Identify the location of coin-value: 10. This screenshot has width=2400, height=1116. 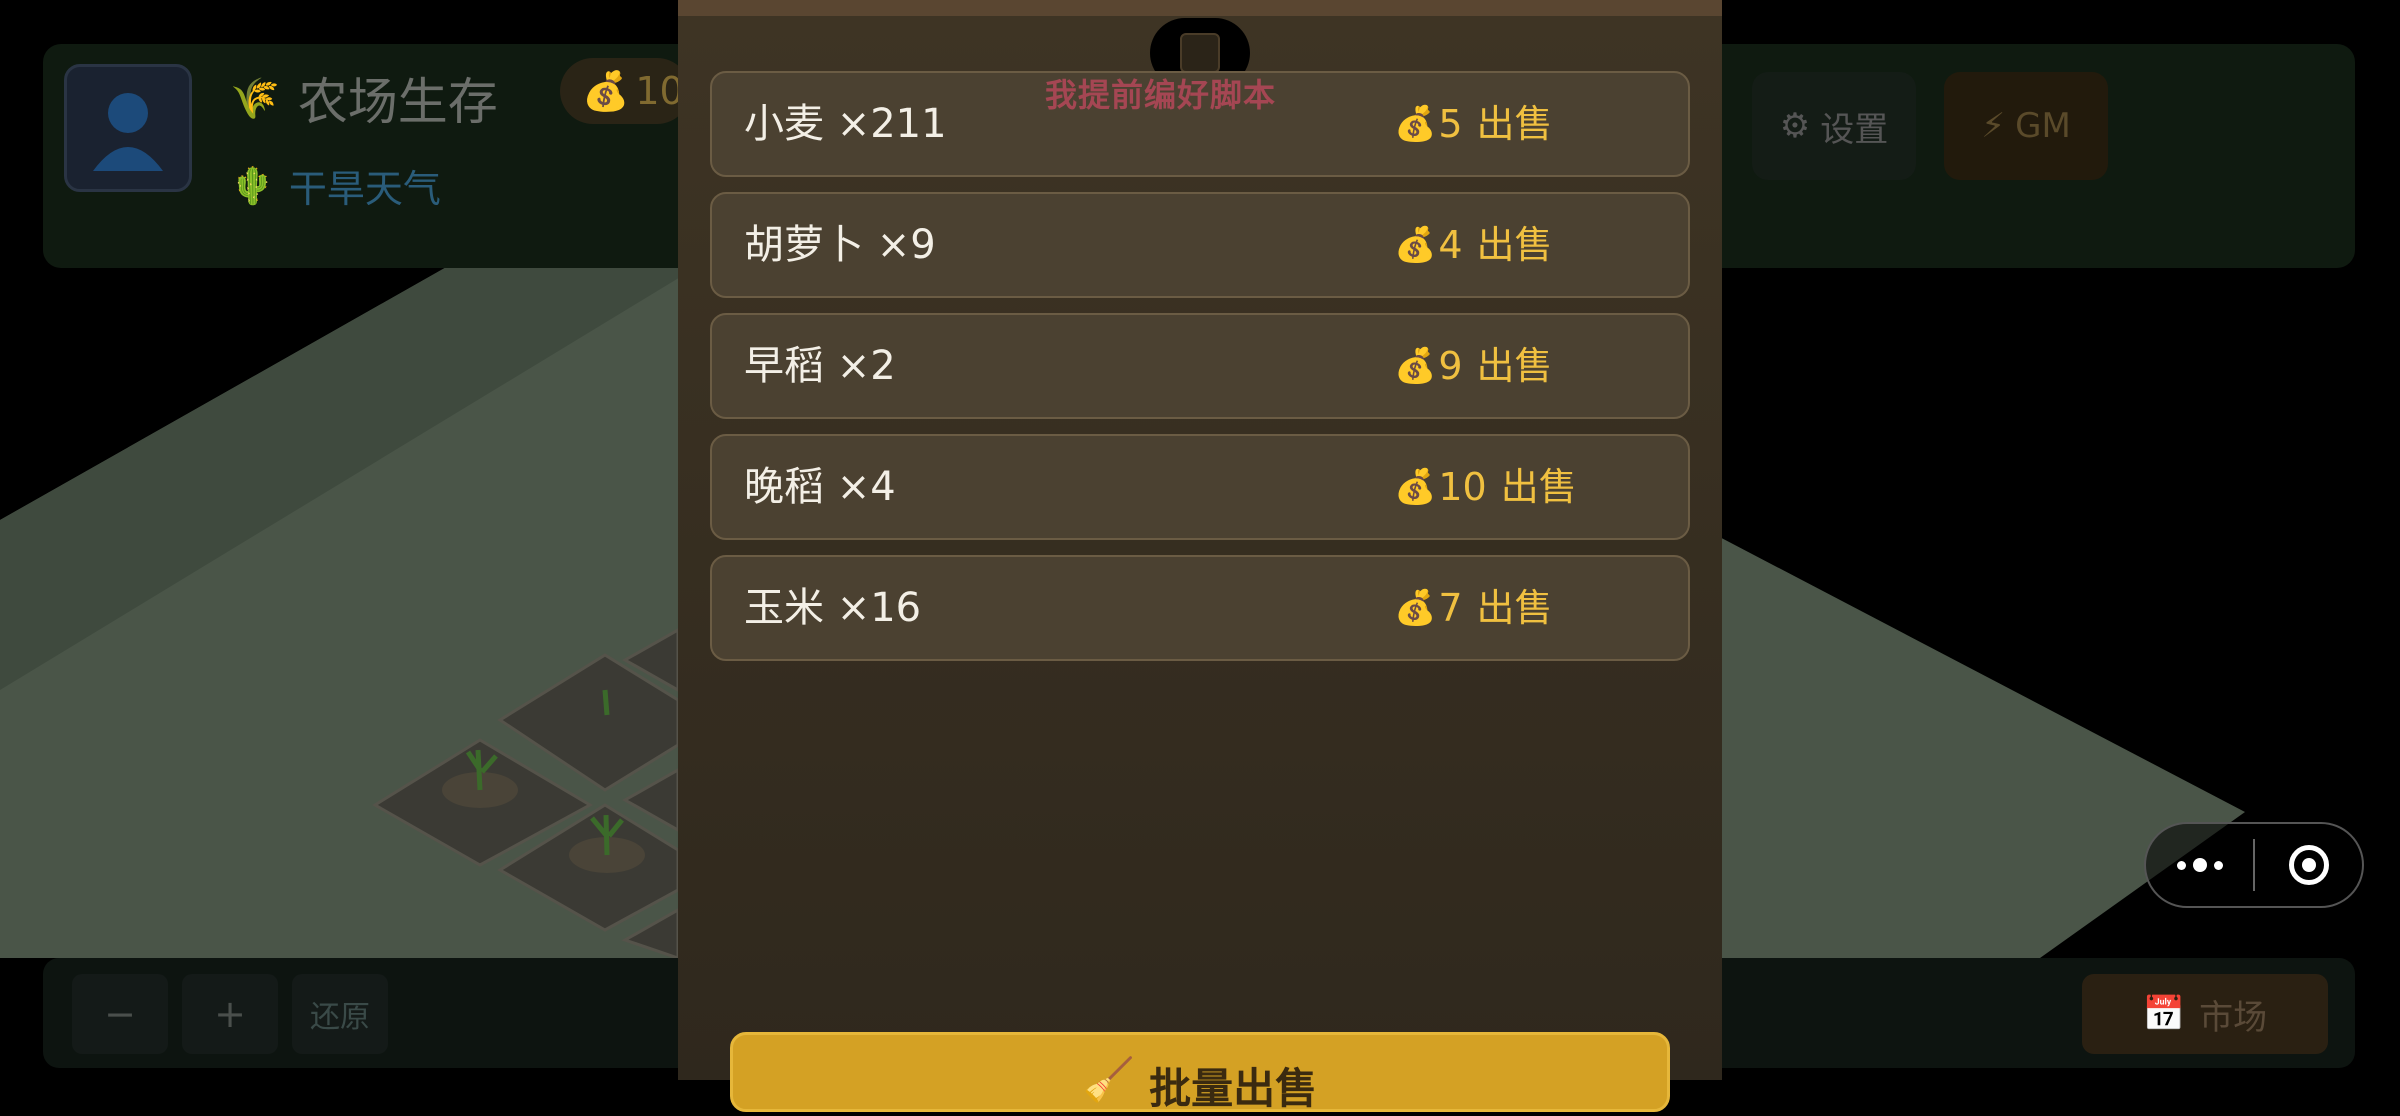
(659, 91).